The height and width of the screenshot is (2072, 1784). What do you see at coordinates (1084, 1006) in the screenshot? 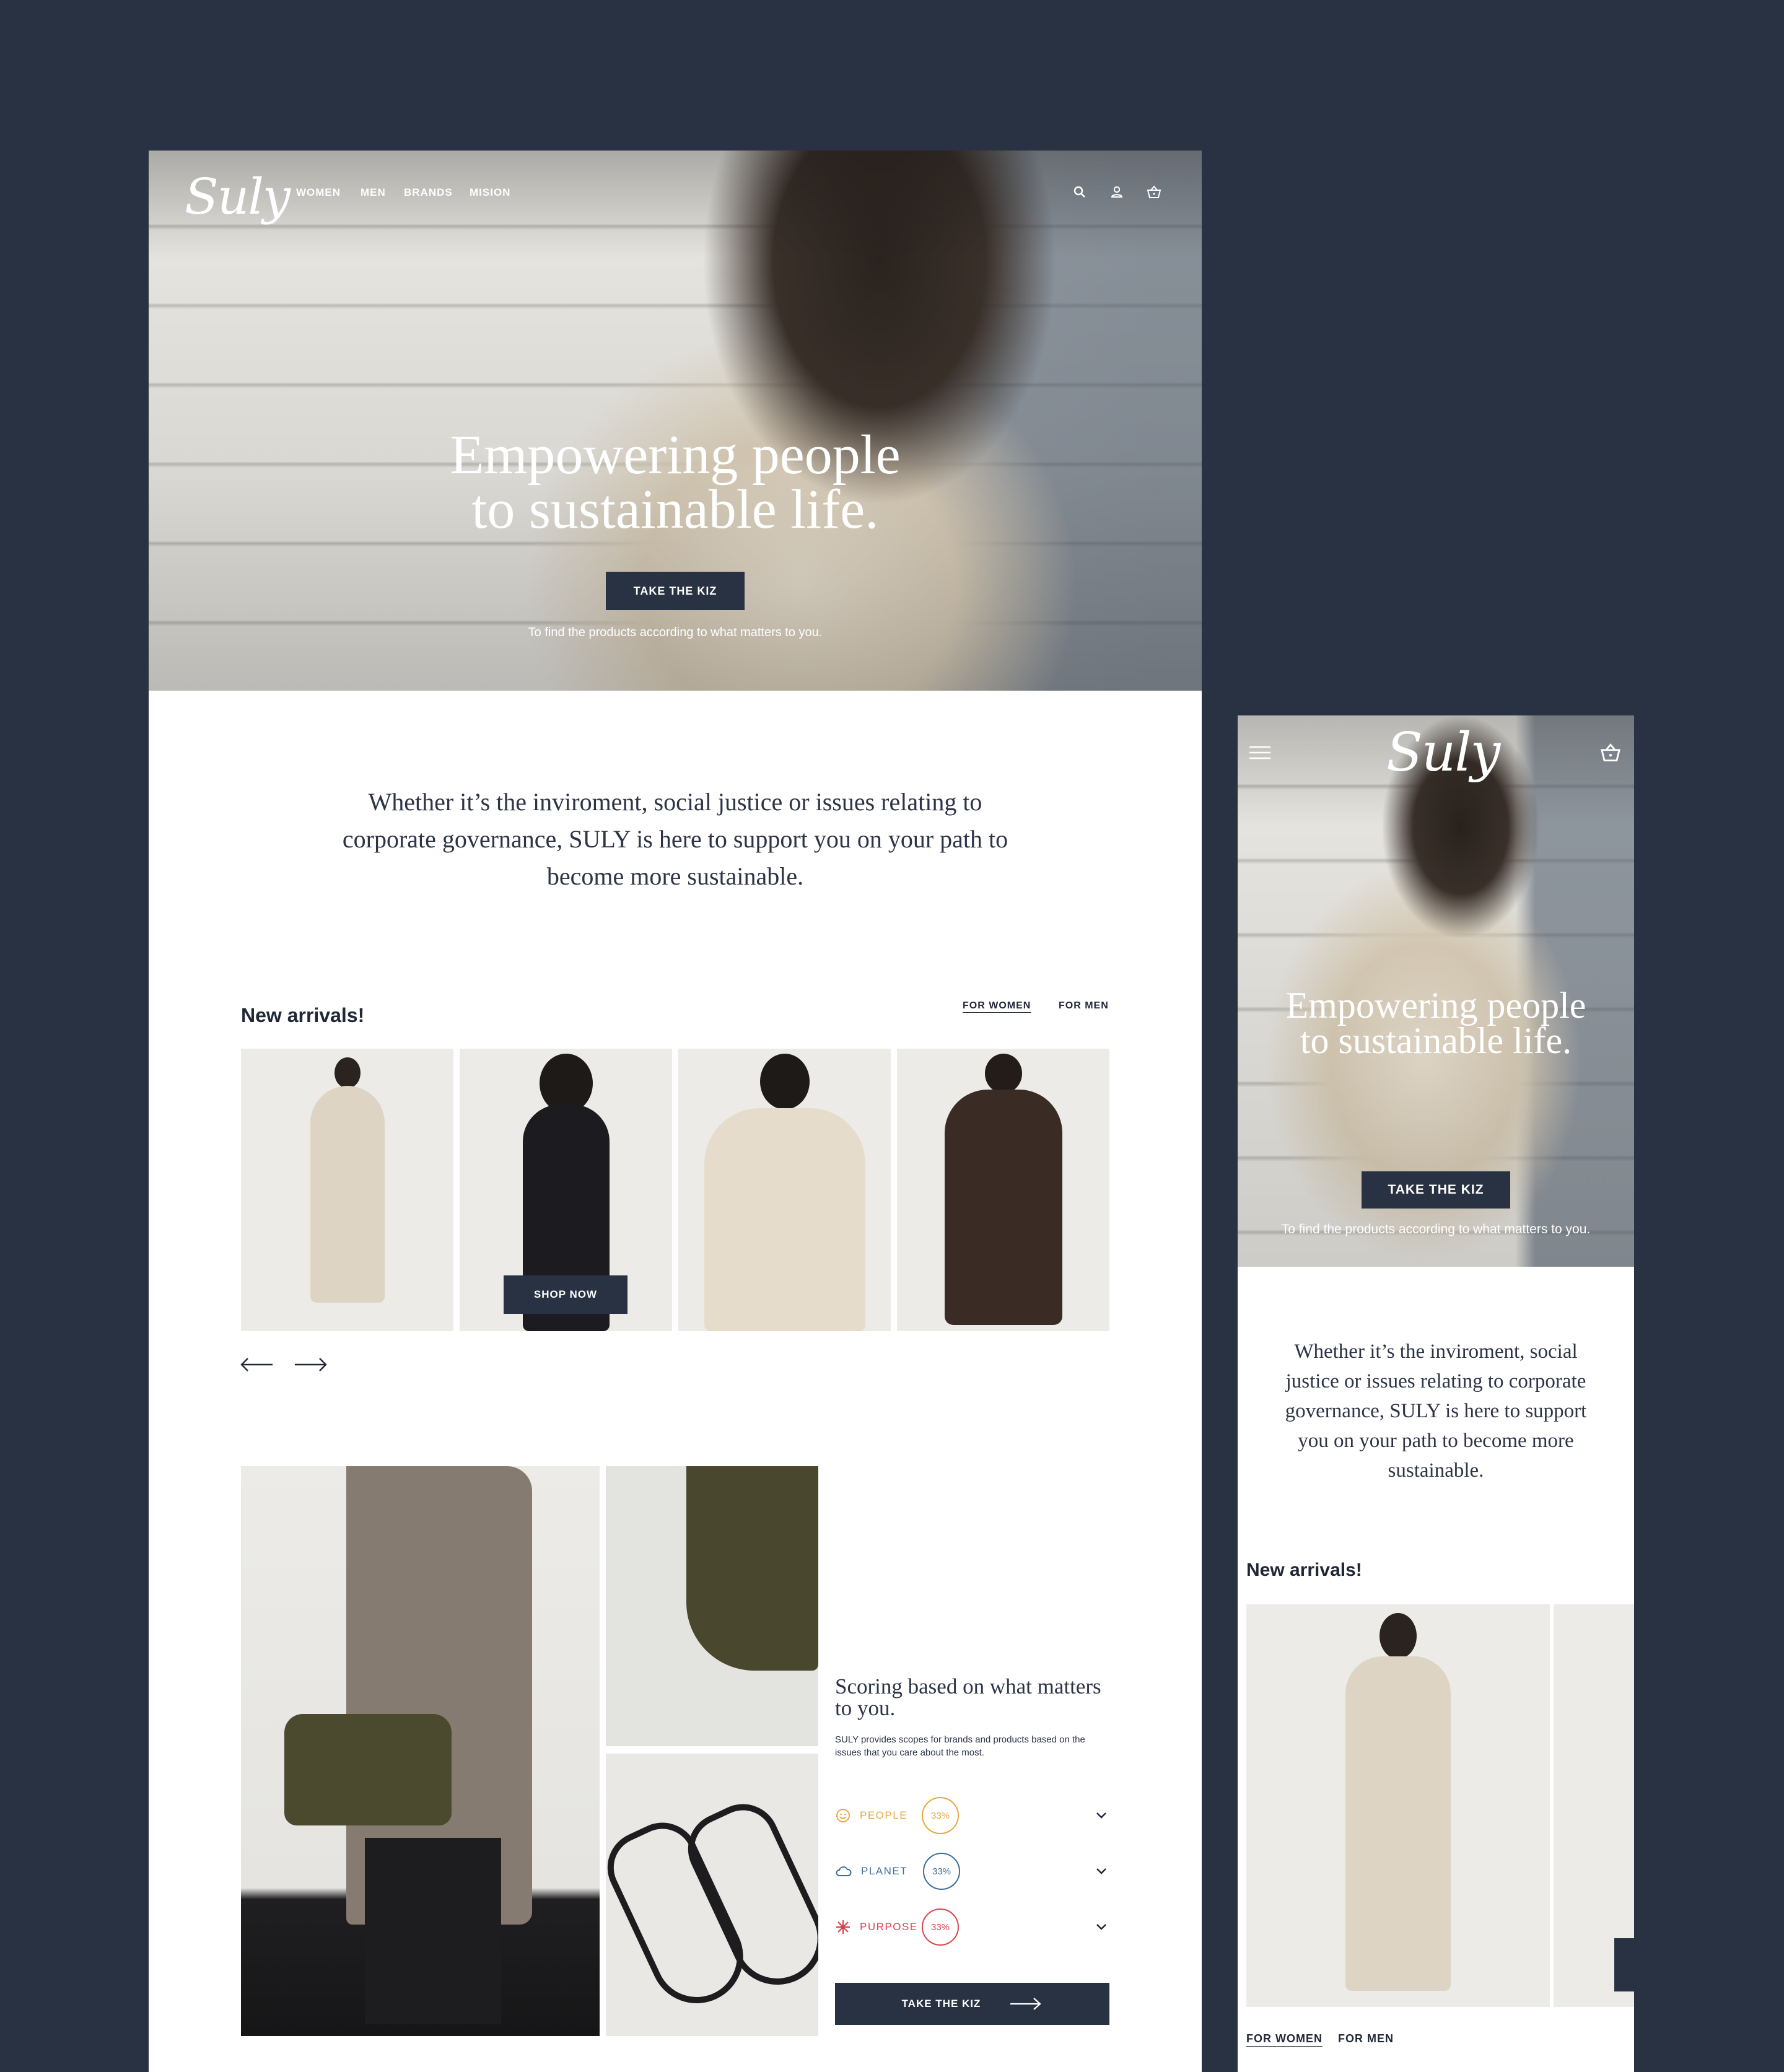
I see `tab-for-men: FOR MEN` at bounding box center [1084, 1006].